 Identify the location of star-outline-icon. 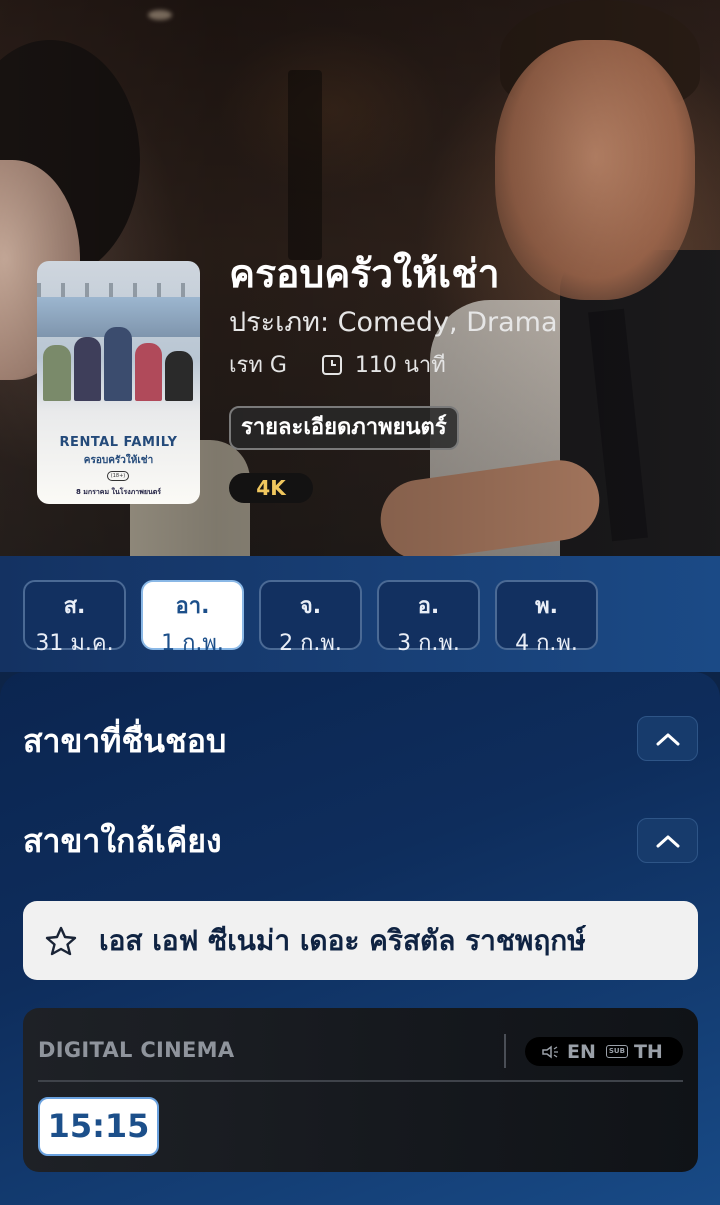
(61, 941).